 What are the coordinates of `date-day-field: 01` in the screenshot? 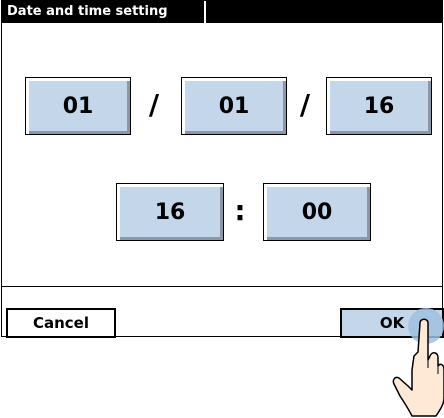 It's located at (234, 106).